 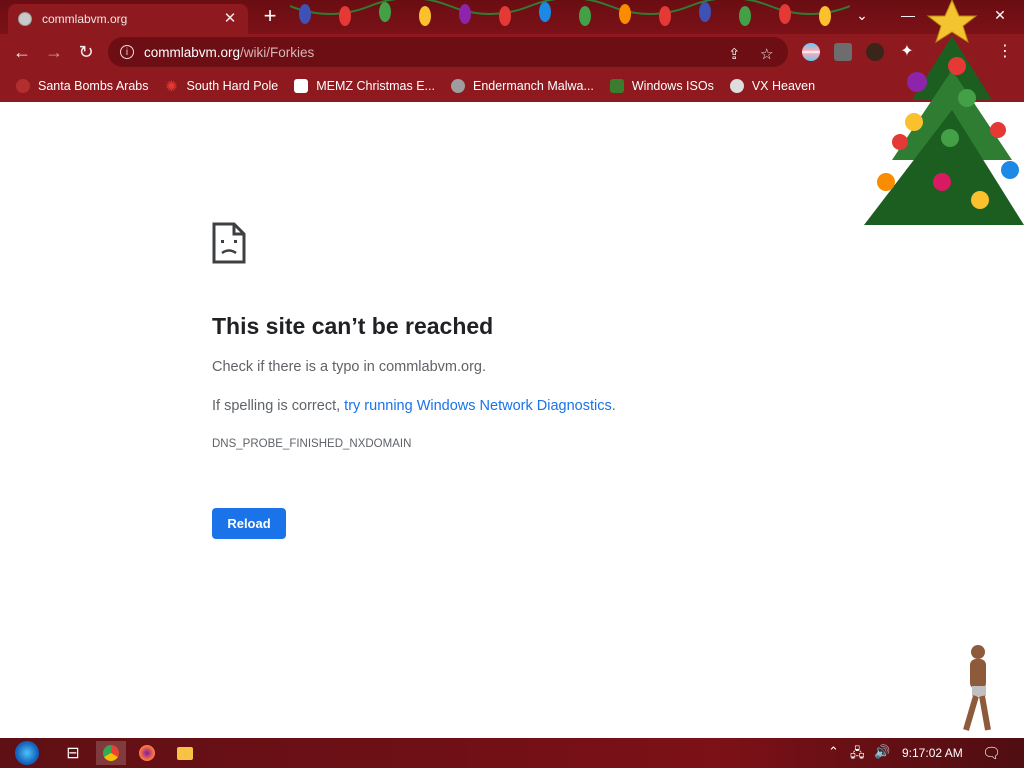 What do you see at coordinates (232, 86) in the screenshot?
I see `bookmark-label: South Hard Pole` at bounding box center [232, 86].